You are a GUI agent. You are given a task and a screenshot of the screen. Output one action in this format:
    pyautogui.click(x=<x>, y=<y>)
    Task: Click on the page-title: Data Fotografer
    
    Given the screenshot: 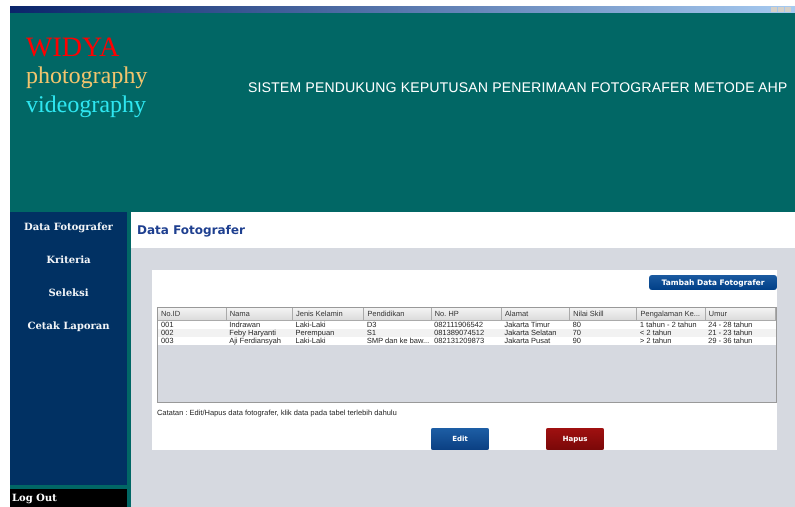 What is the action you would take?
    pyautogui.click(x=191, y=230)
    